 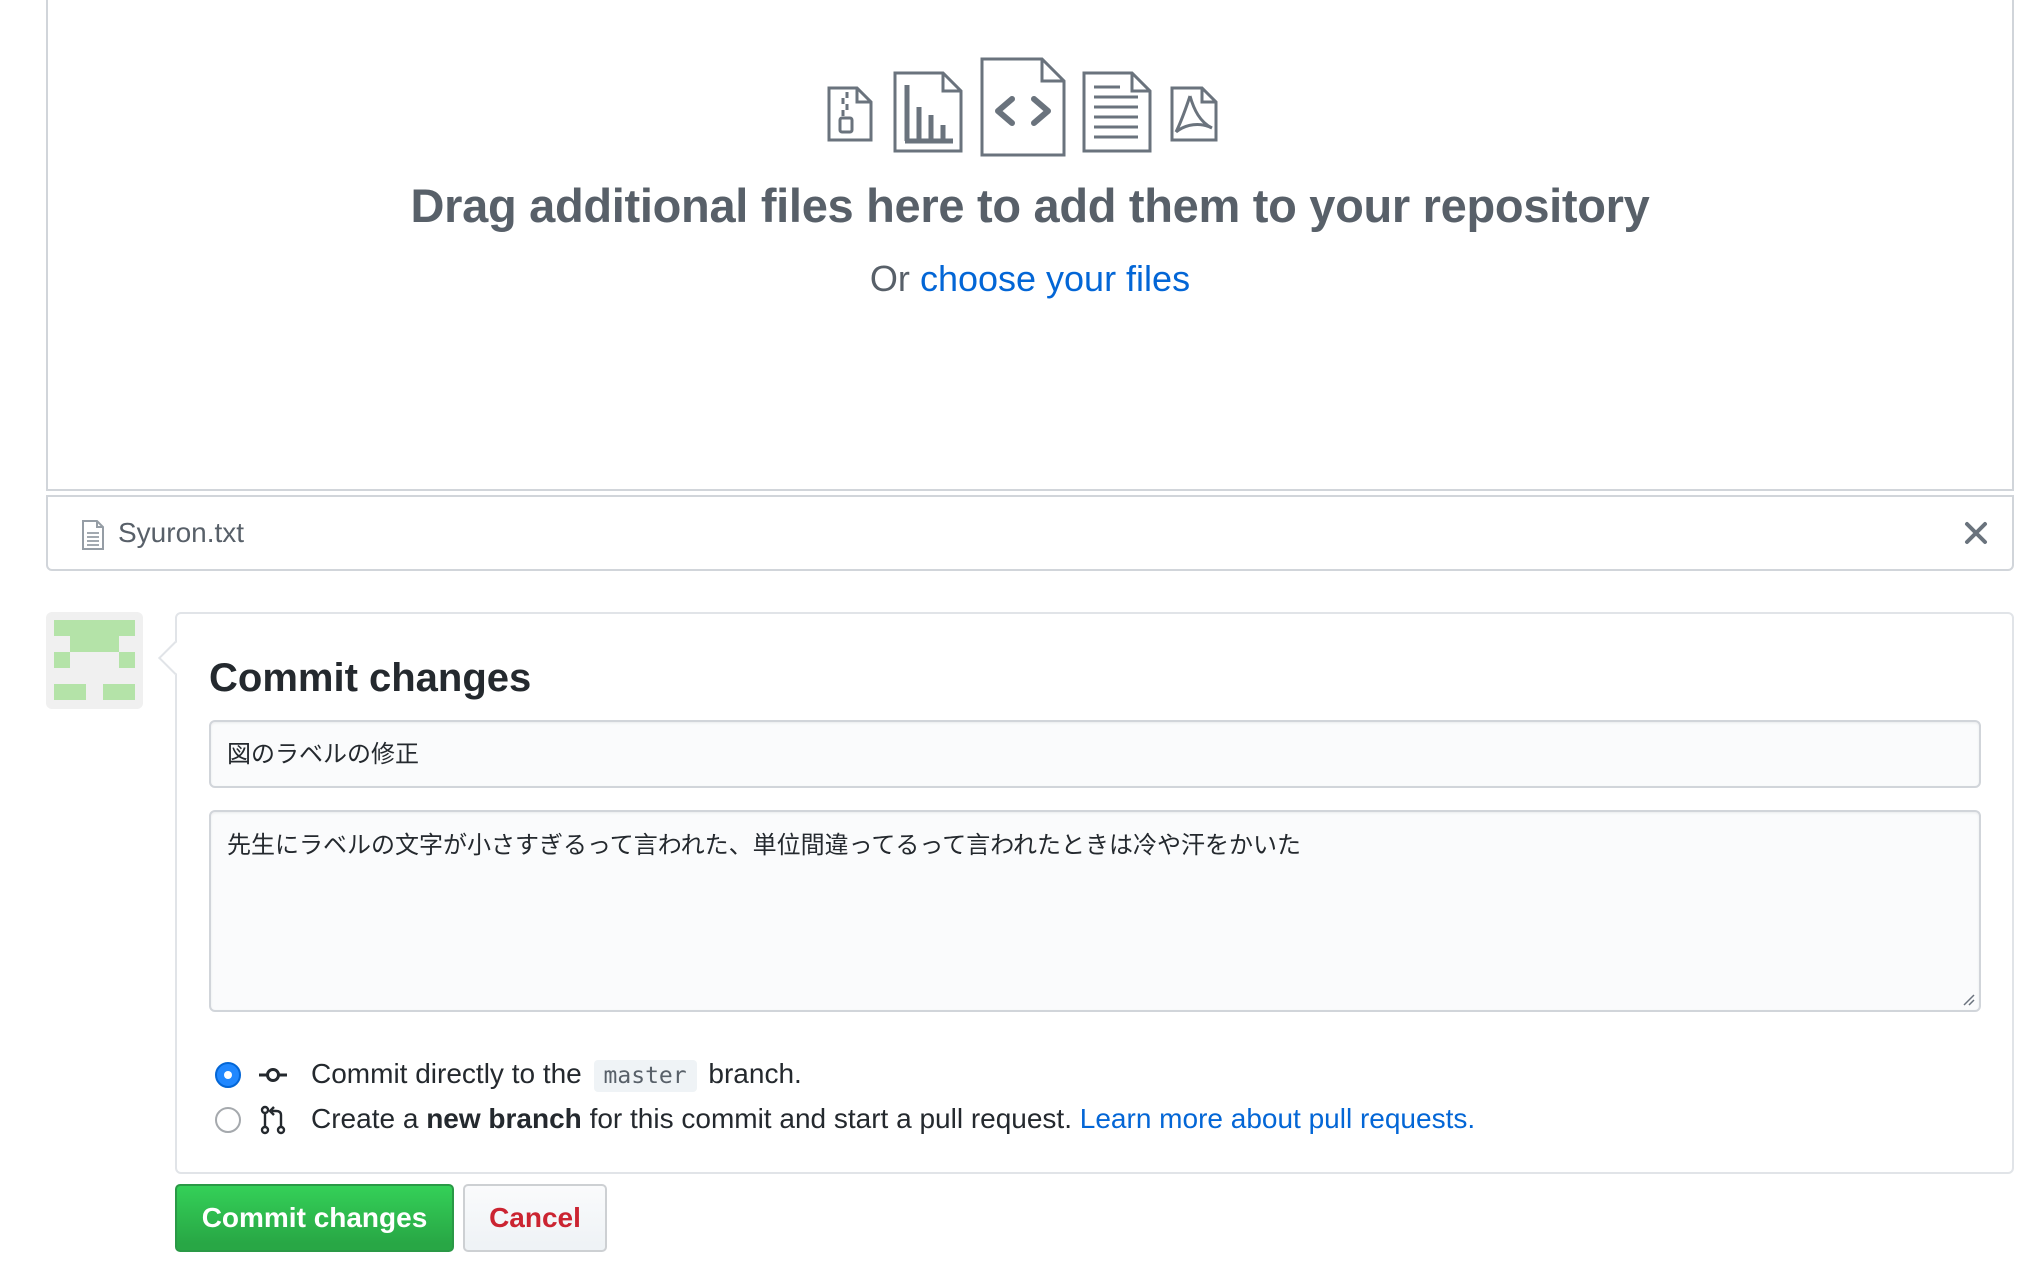 I want to click on resize-handle-icon, so click(x=1968, y=999).